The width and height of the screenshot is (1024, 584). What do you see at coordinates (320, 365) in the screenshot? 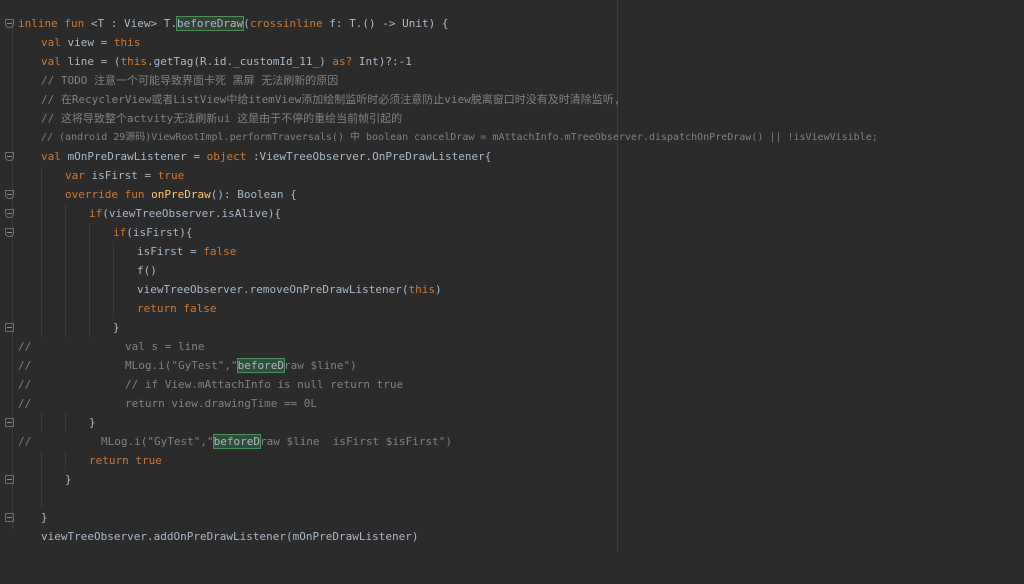
I see `comment: raw $line")` at bounding box center [320, 365].